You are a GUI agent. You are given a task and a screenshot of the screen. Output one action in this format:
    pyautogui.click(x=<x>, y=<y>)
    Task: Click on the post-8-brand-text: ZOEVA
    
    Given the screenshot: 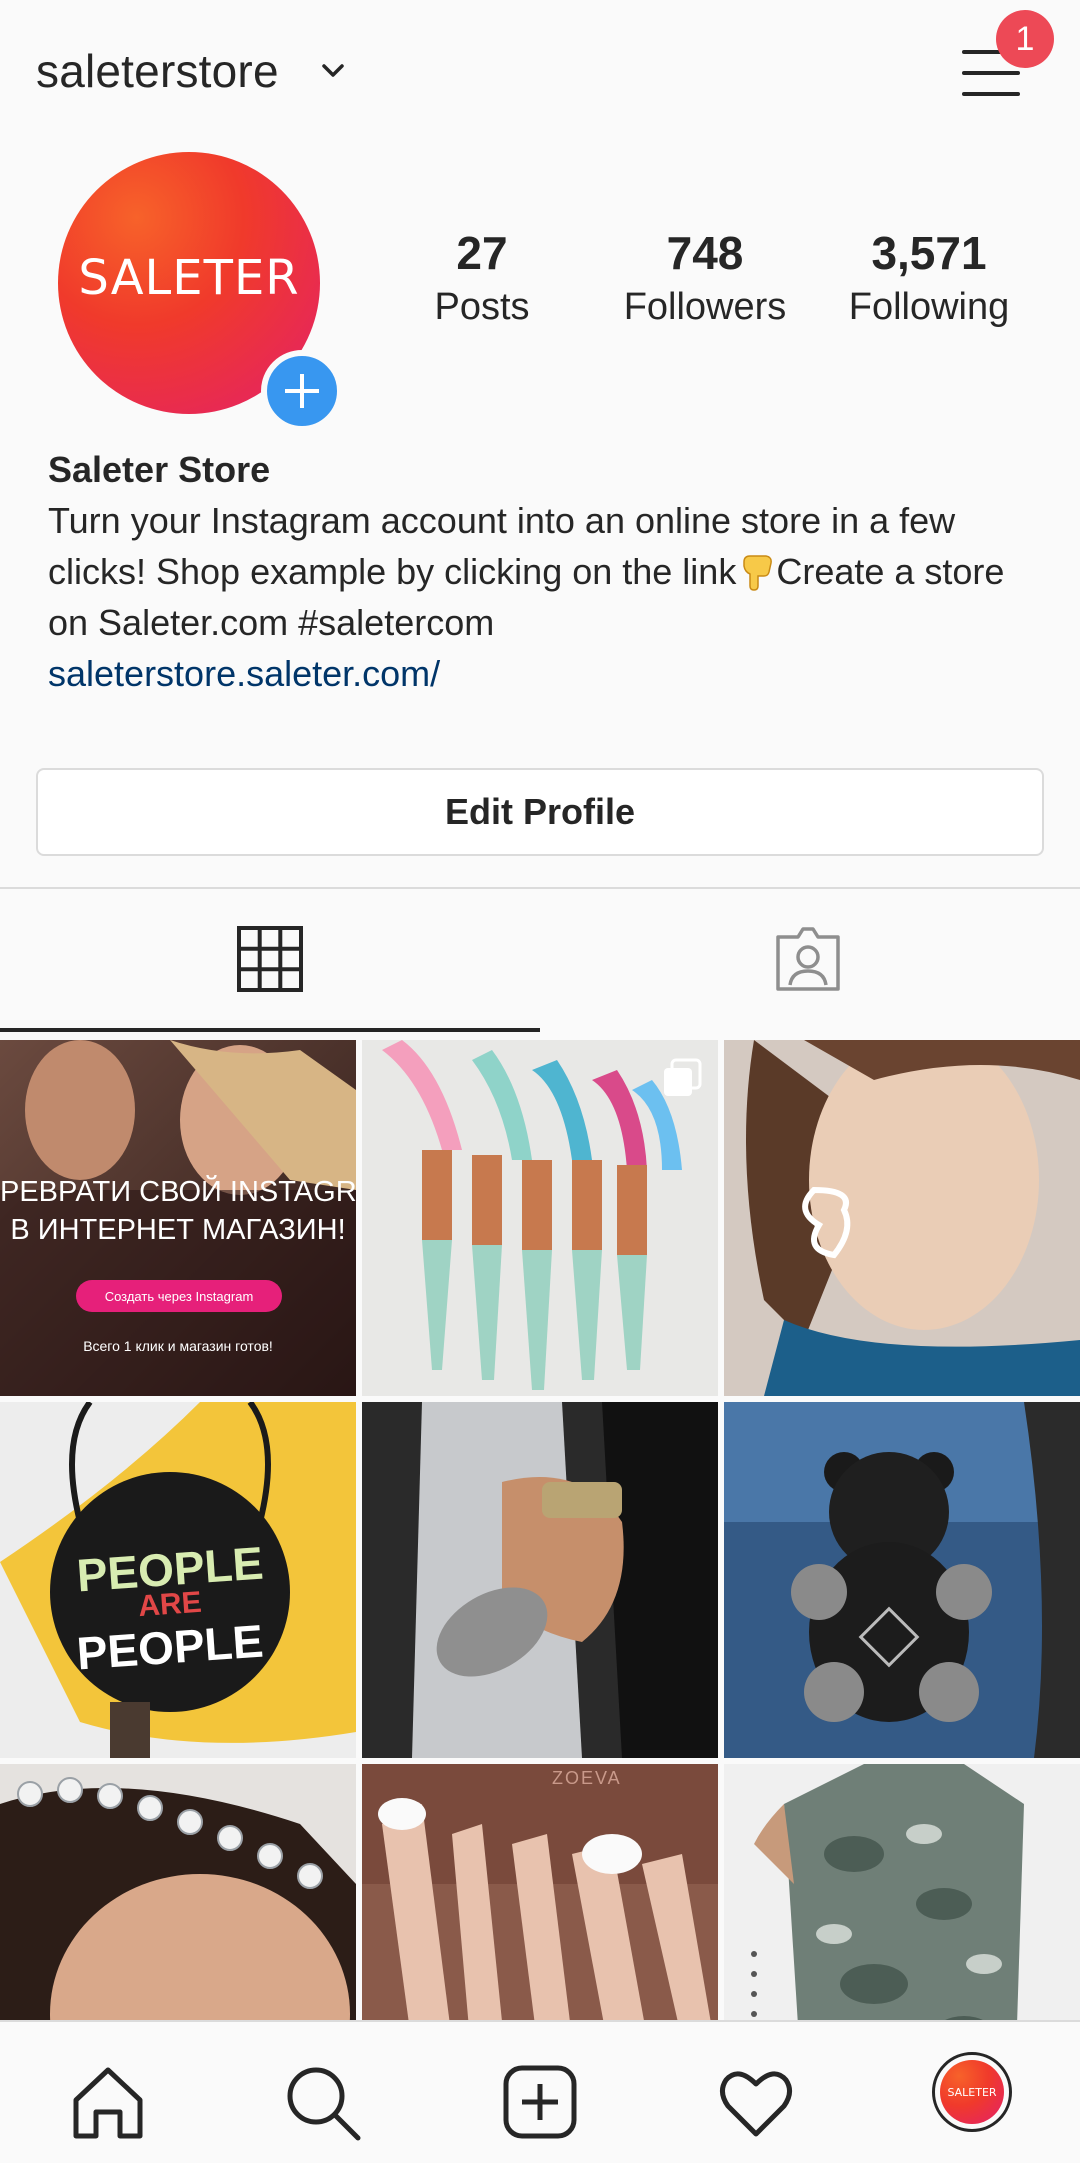 What is the action you would take?
    pyautogui.click(x=587, y=1778)
    